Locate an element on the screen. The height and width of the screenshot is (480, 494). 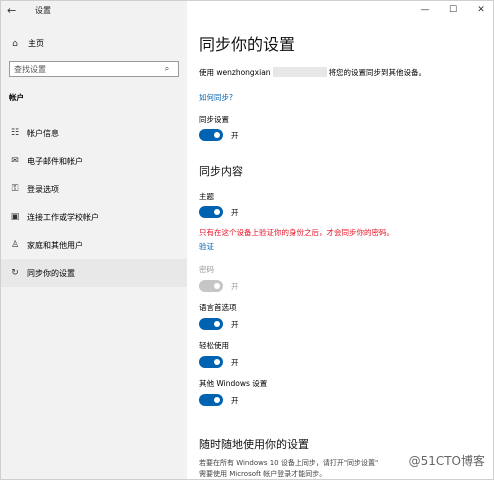
how-sync-link: 如何同步? is located at coordinates (216, 97).